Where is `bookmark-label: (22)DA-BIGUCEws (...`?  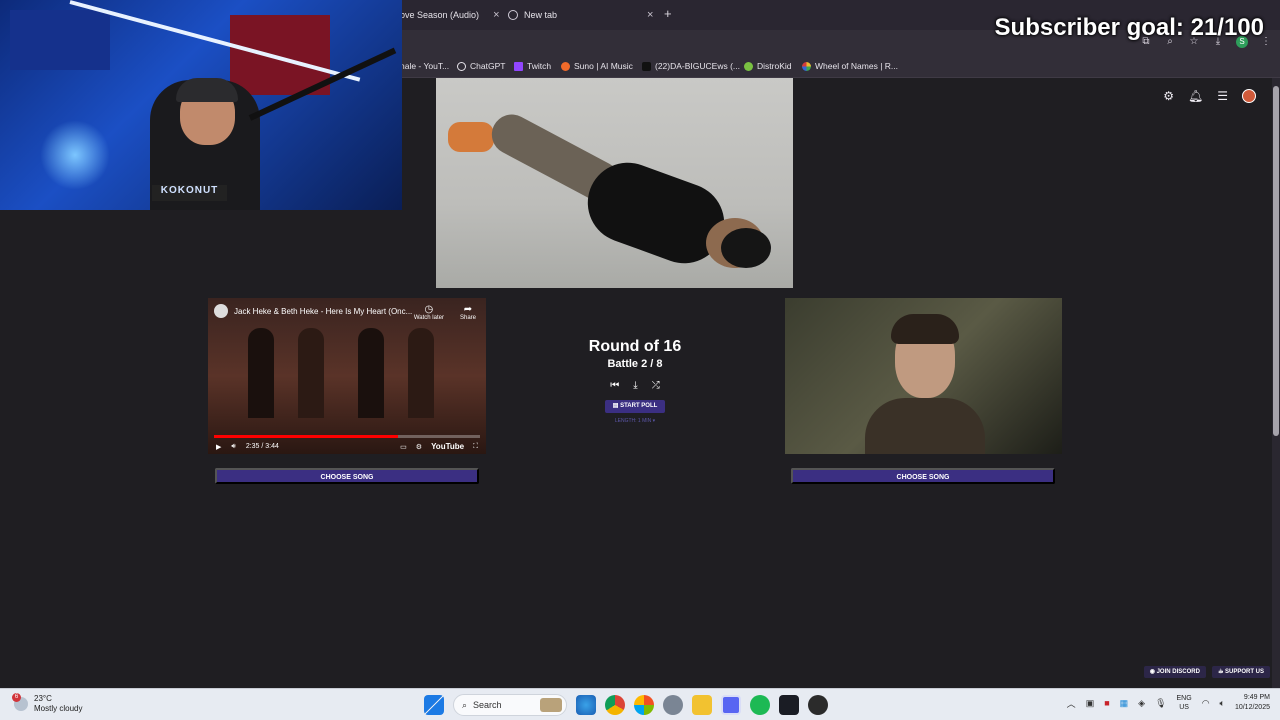
bookmark-label: (22)DA-BIGUCEws (... is located at coordinates (698, 66).